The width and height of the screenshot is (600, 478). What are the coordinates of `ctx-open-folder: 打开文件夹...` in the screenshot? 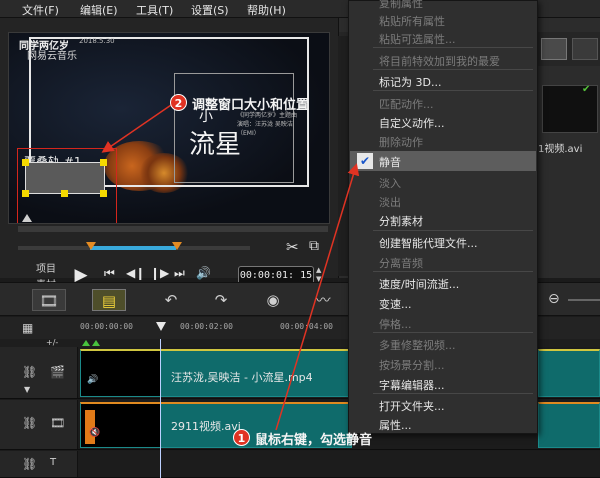 It's located at (412, 406).